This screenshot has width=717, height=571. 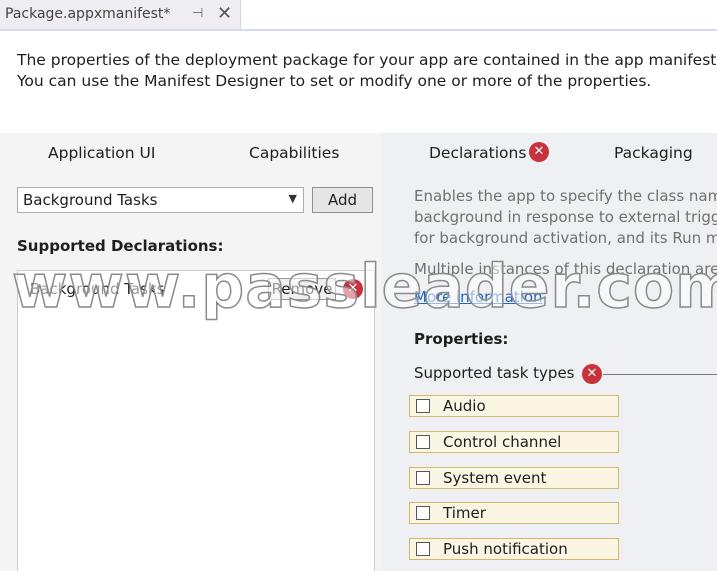 What do you see at coordinates (160, 200) in the screenshot?
I see `available-declarations-dropdown: Background Tasks ▼` at bounding box center [160, 200].